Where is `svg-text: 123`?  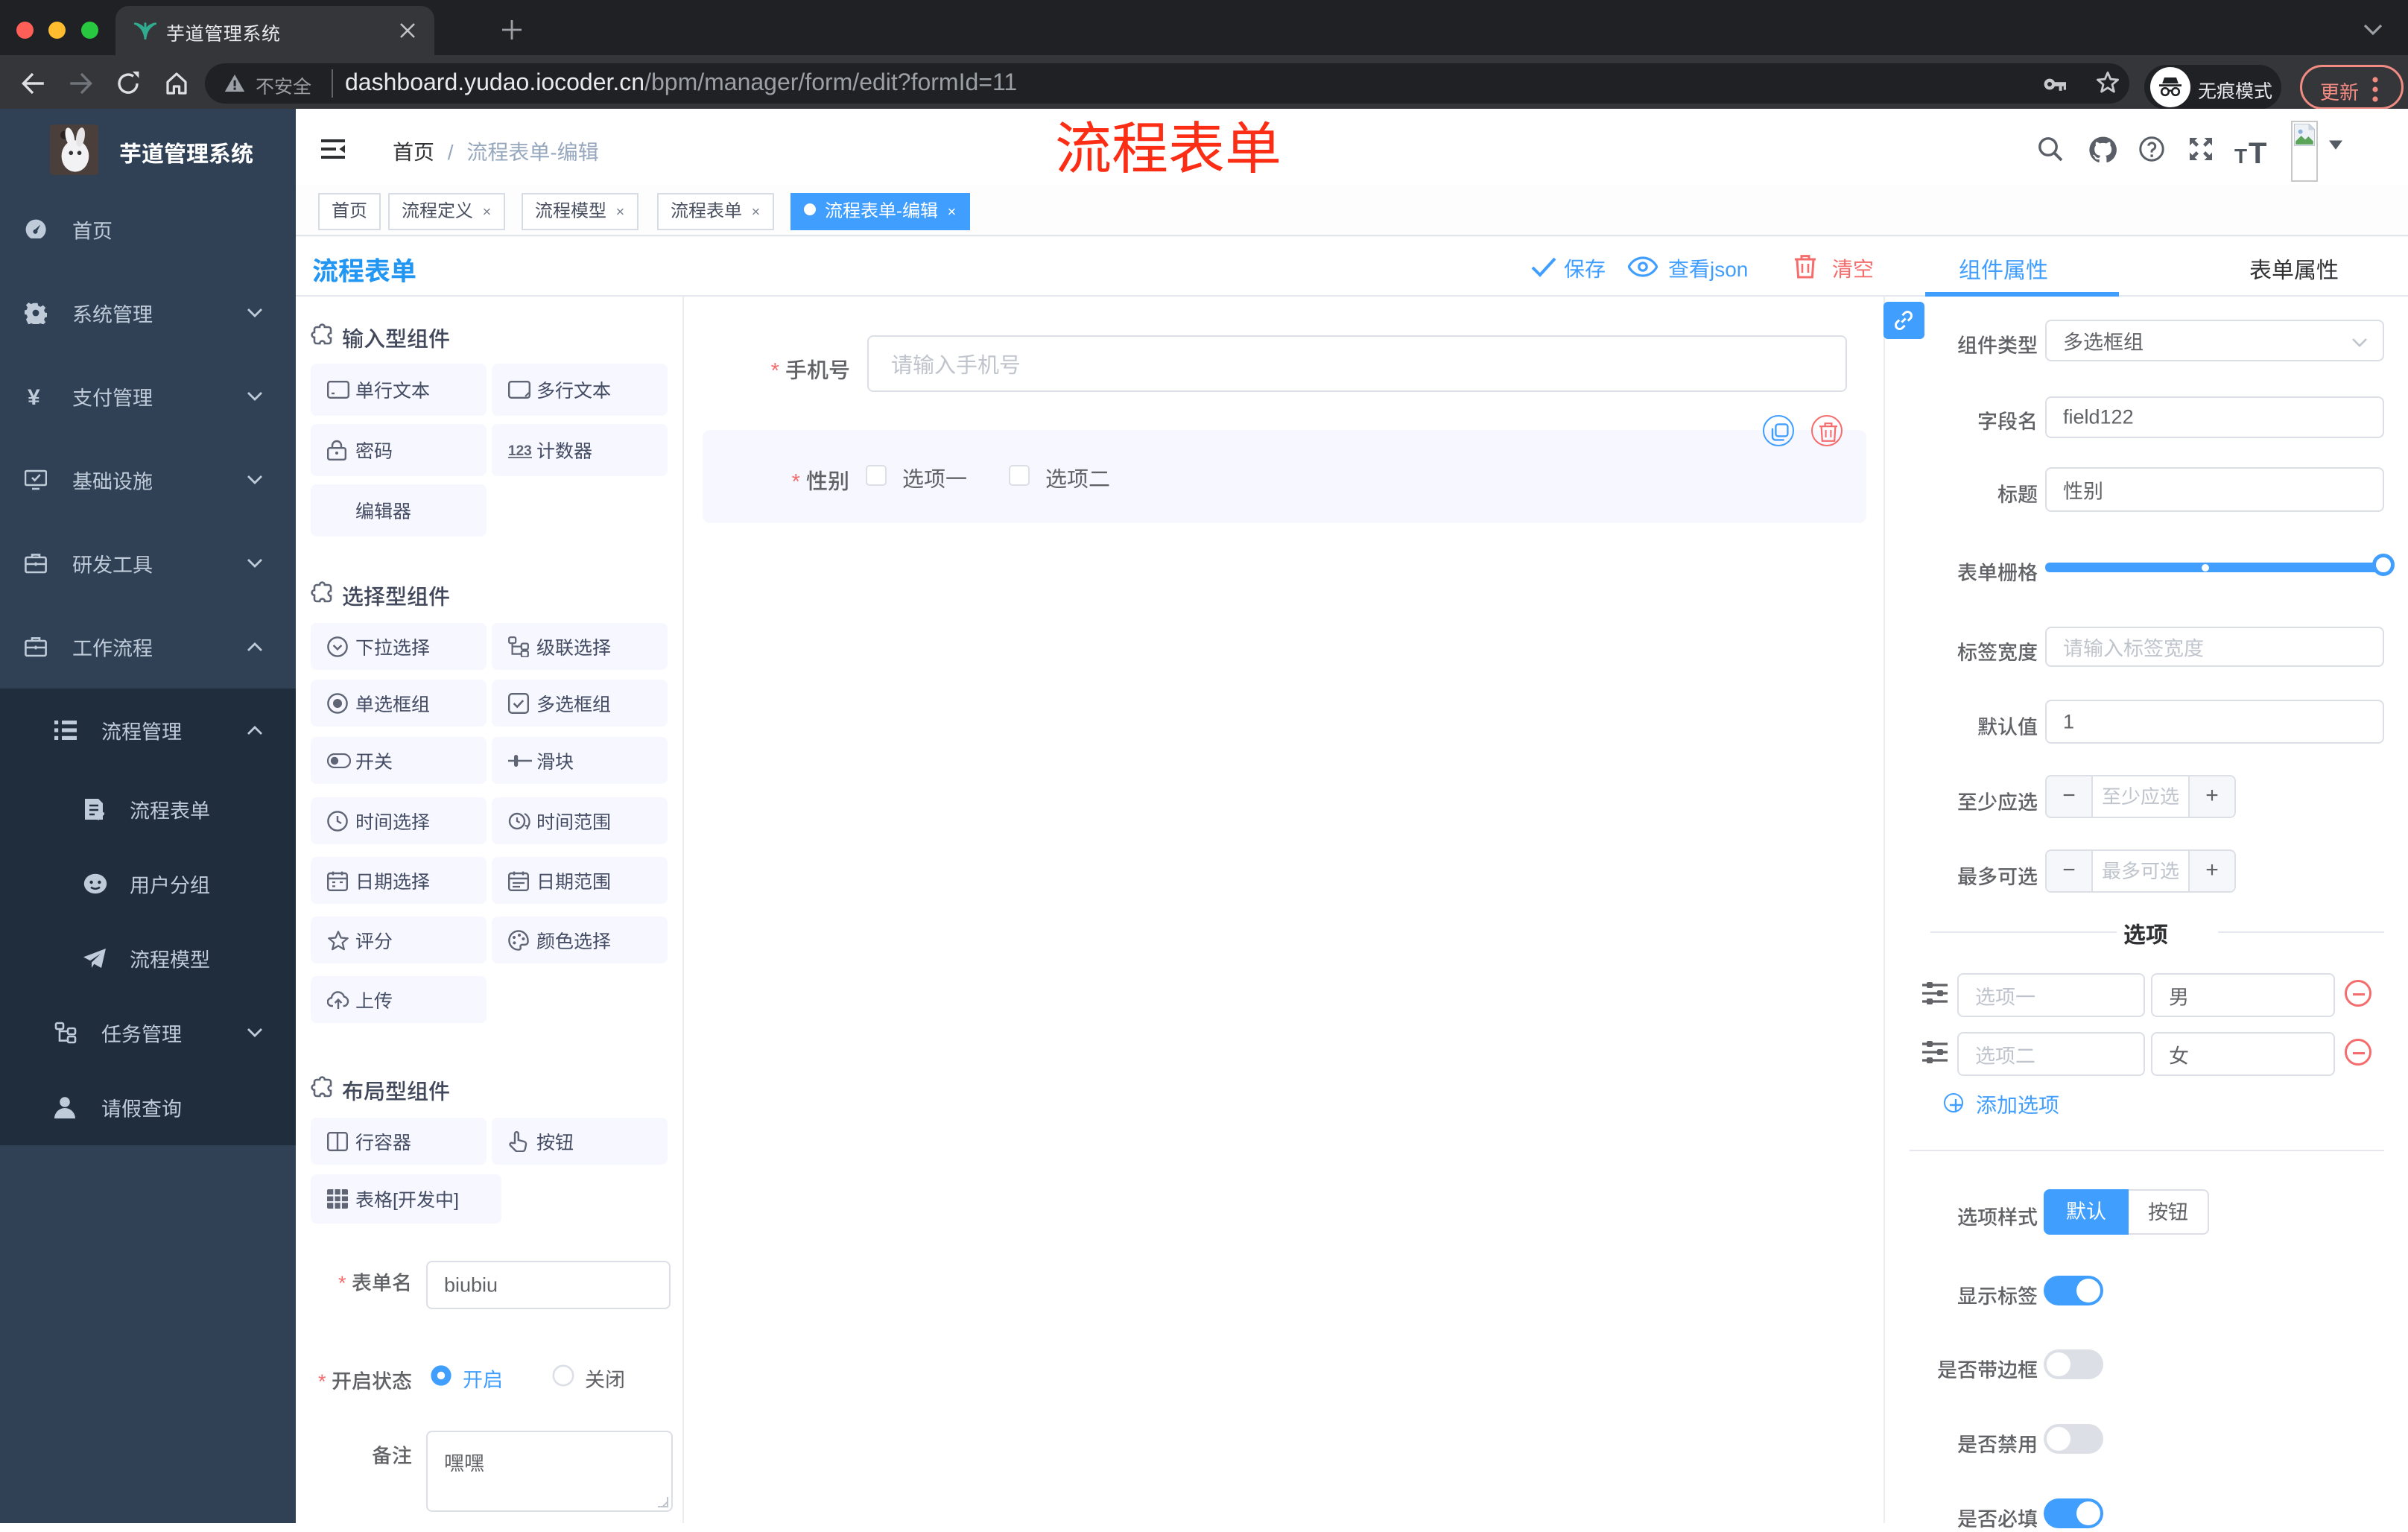 svg-text: 123 is located at coordinates (520, 450).